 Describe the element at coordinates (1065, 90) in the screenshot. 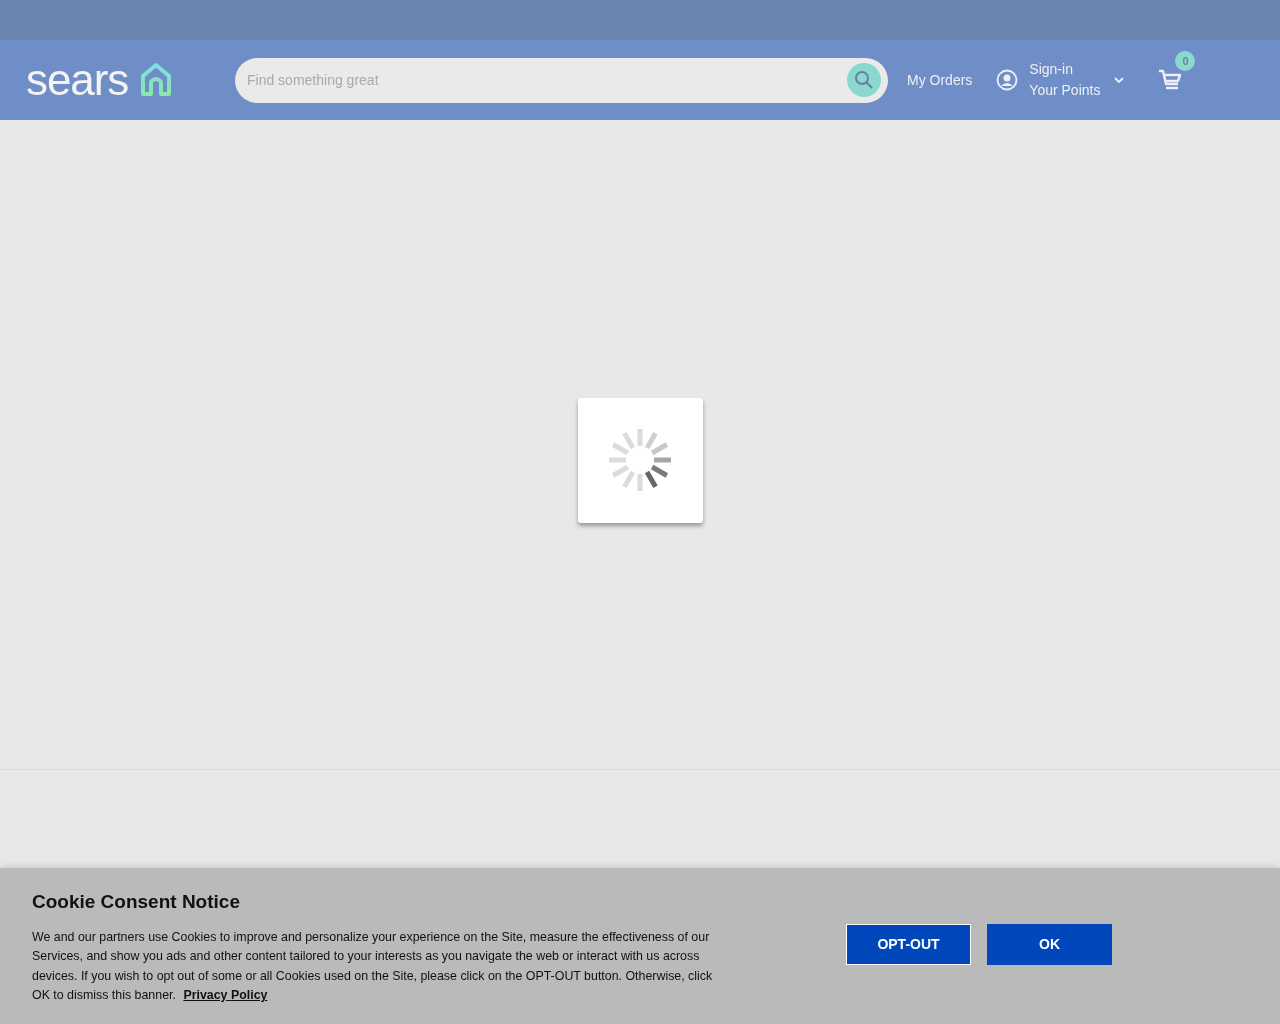

I see `points-label: Your Points` at that location.